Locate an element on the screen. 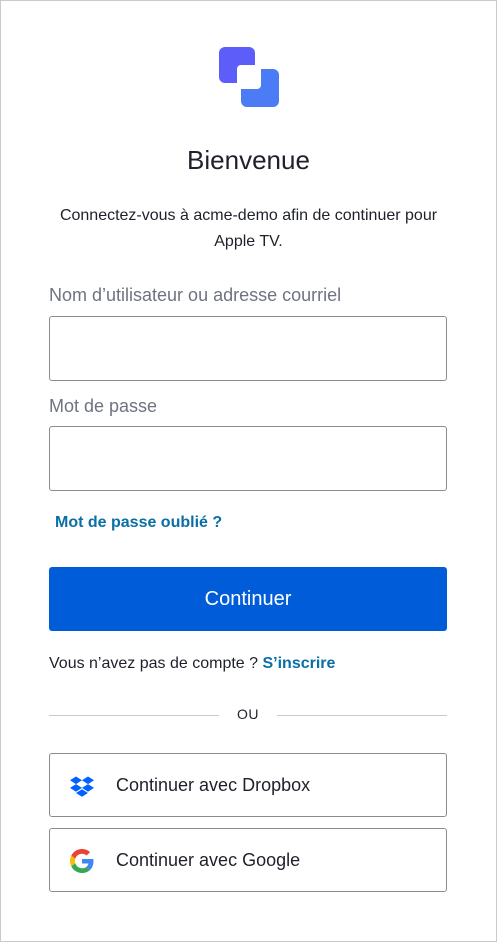 Image resolution: width=497 pixels, height=942 pixels. forgot-password-link: Mot de passe oublié ? is located at coordinates (138, 523).